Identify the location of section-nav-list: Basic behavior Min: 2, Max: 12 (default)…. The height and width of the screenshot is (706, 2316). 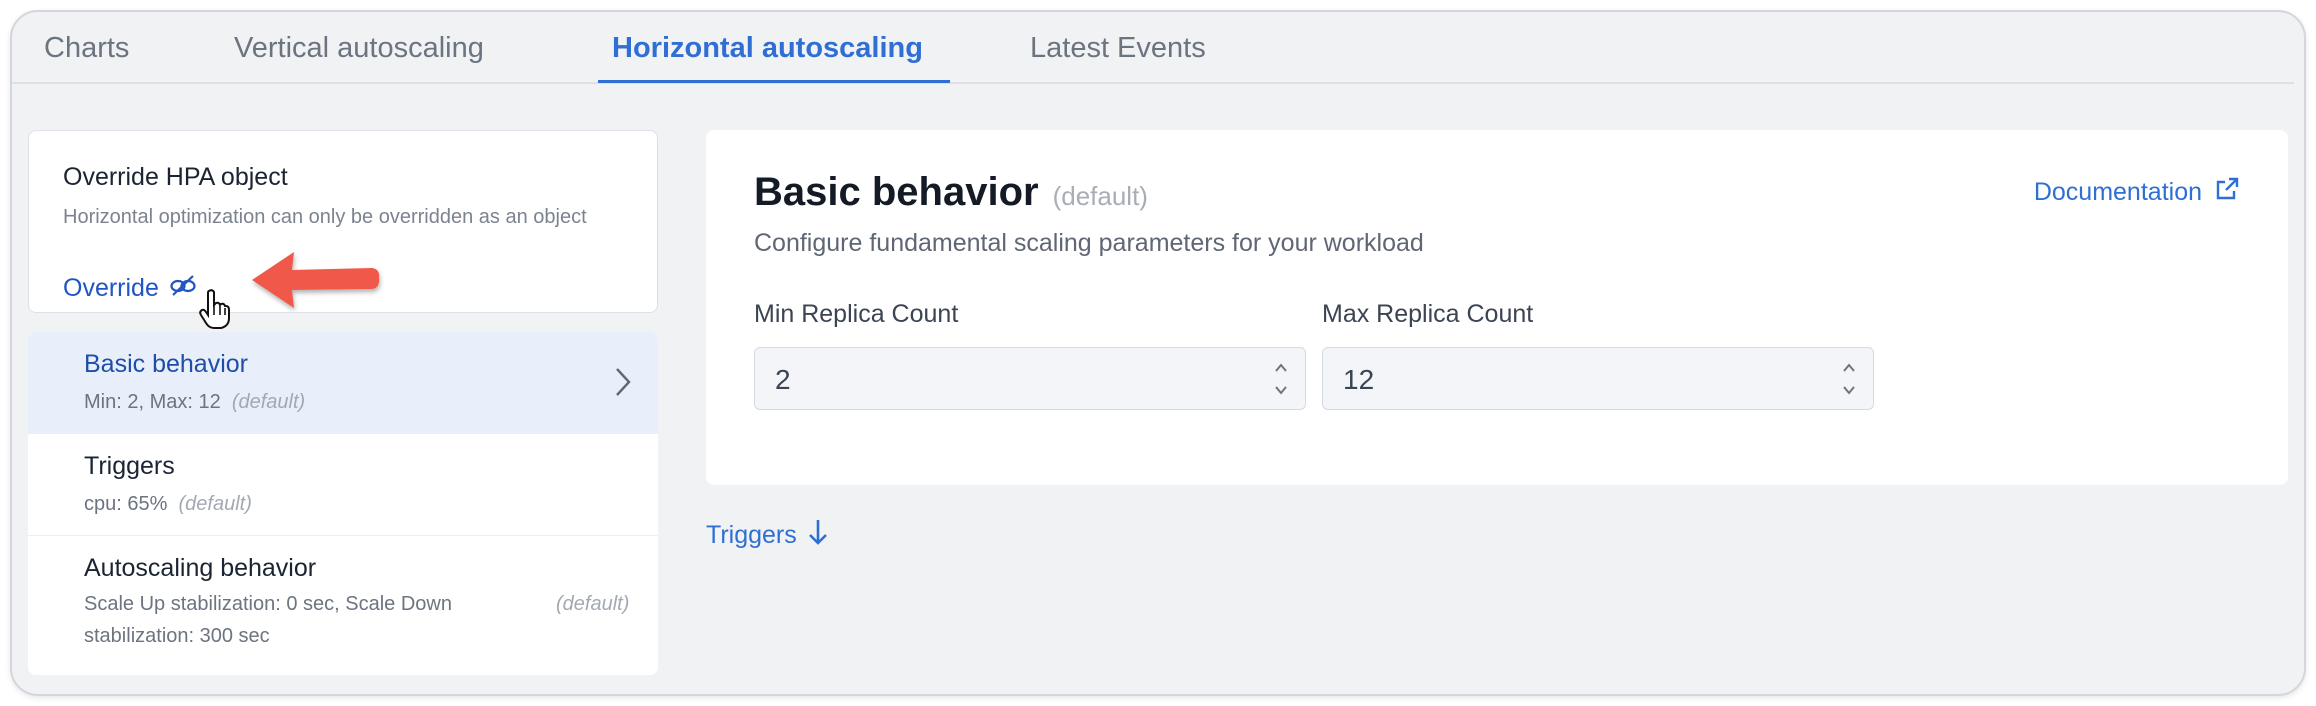
(343, 503).